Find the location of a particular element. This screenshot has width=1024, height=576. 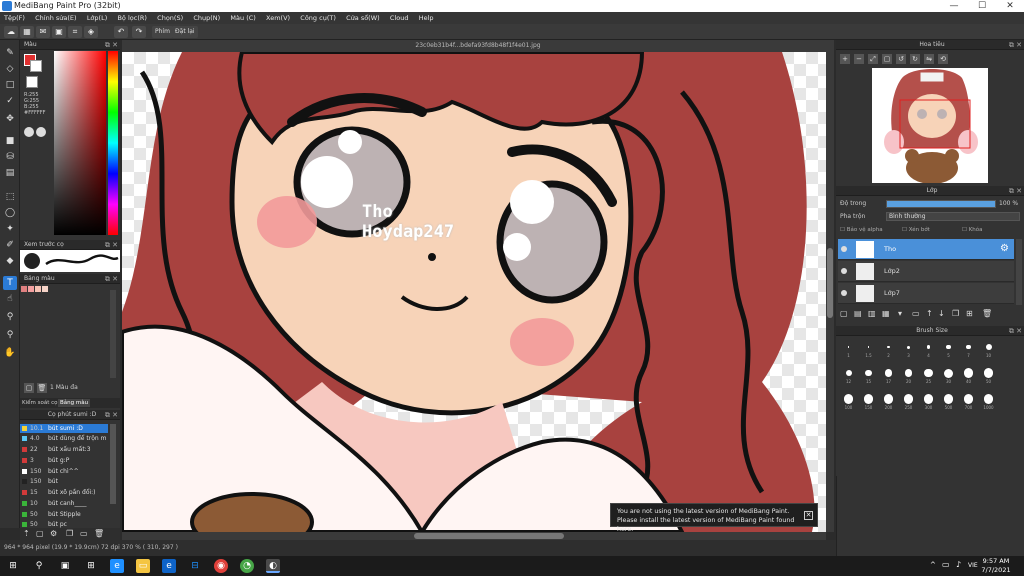

check-tool-icon: ✓ is located at coordinates (10, 101).